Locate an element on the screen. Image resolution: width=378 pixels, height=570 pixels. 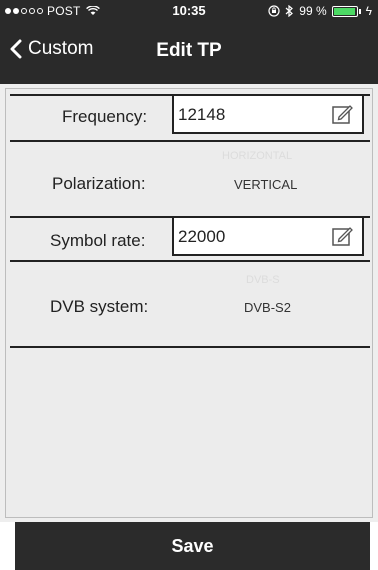
polarization-ghost-option: HORIZONTAL is located at coordinates (257, 156).